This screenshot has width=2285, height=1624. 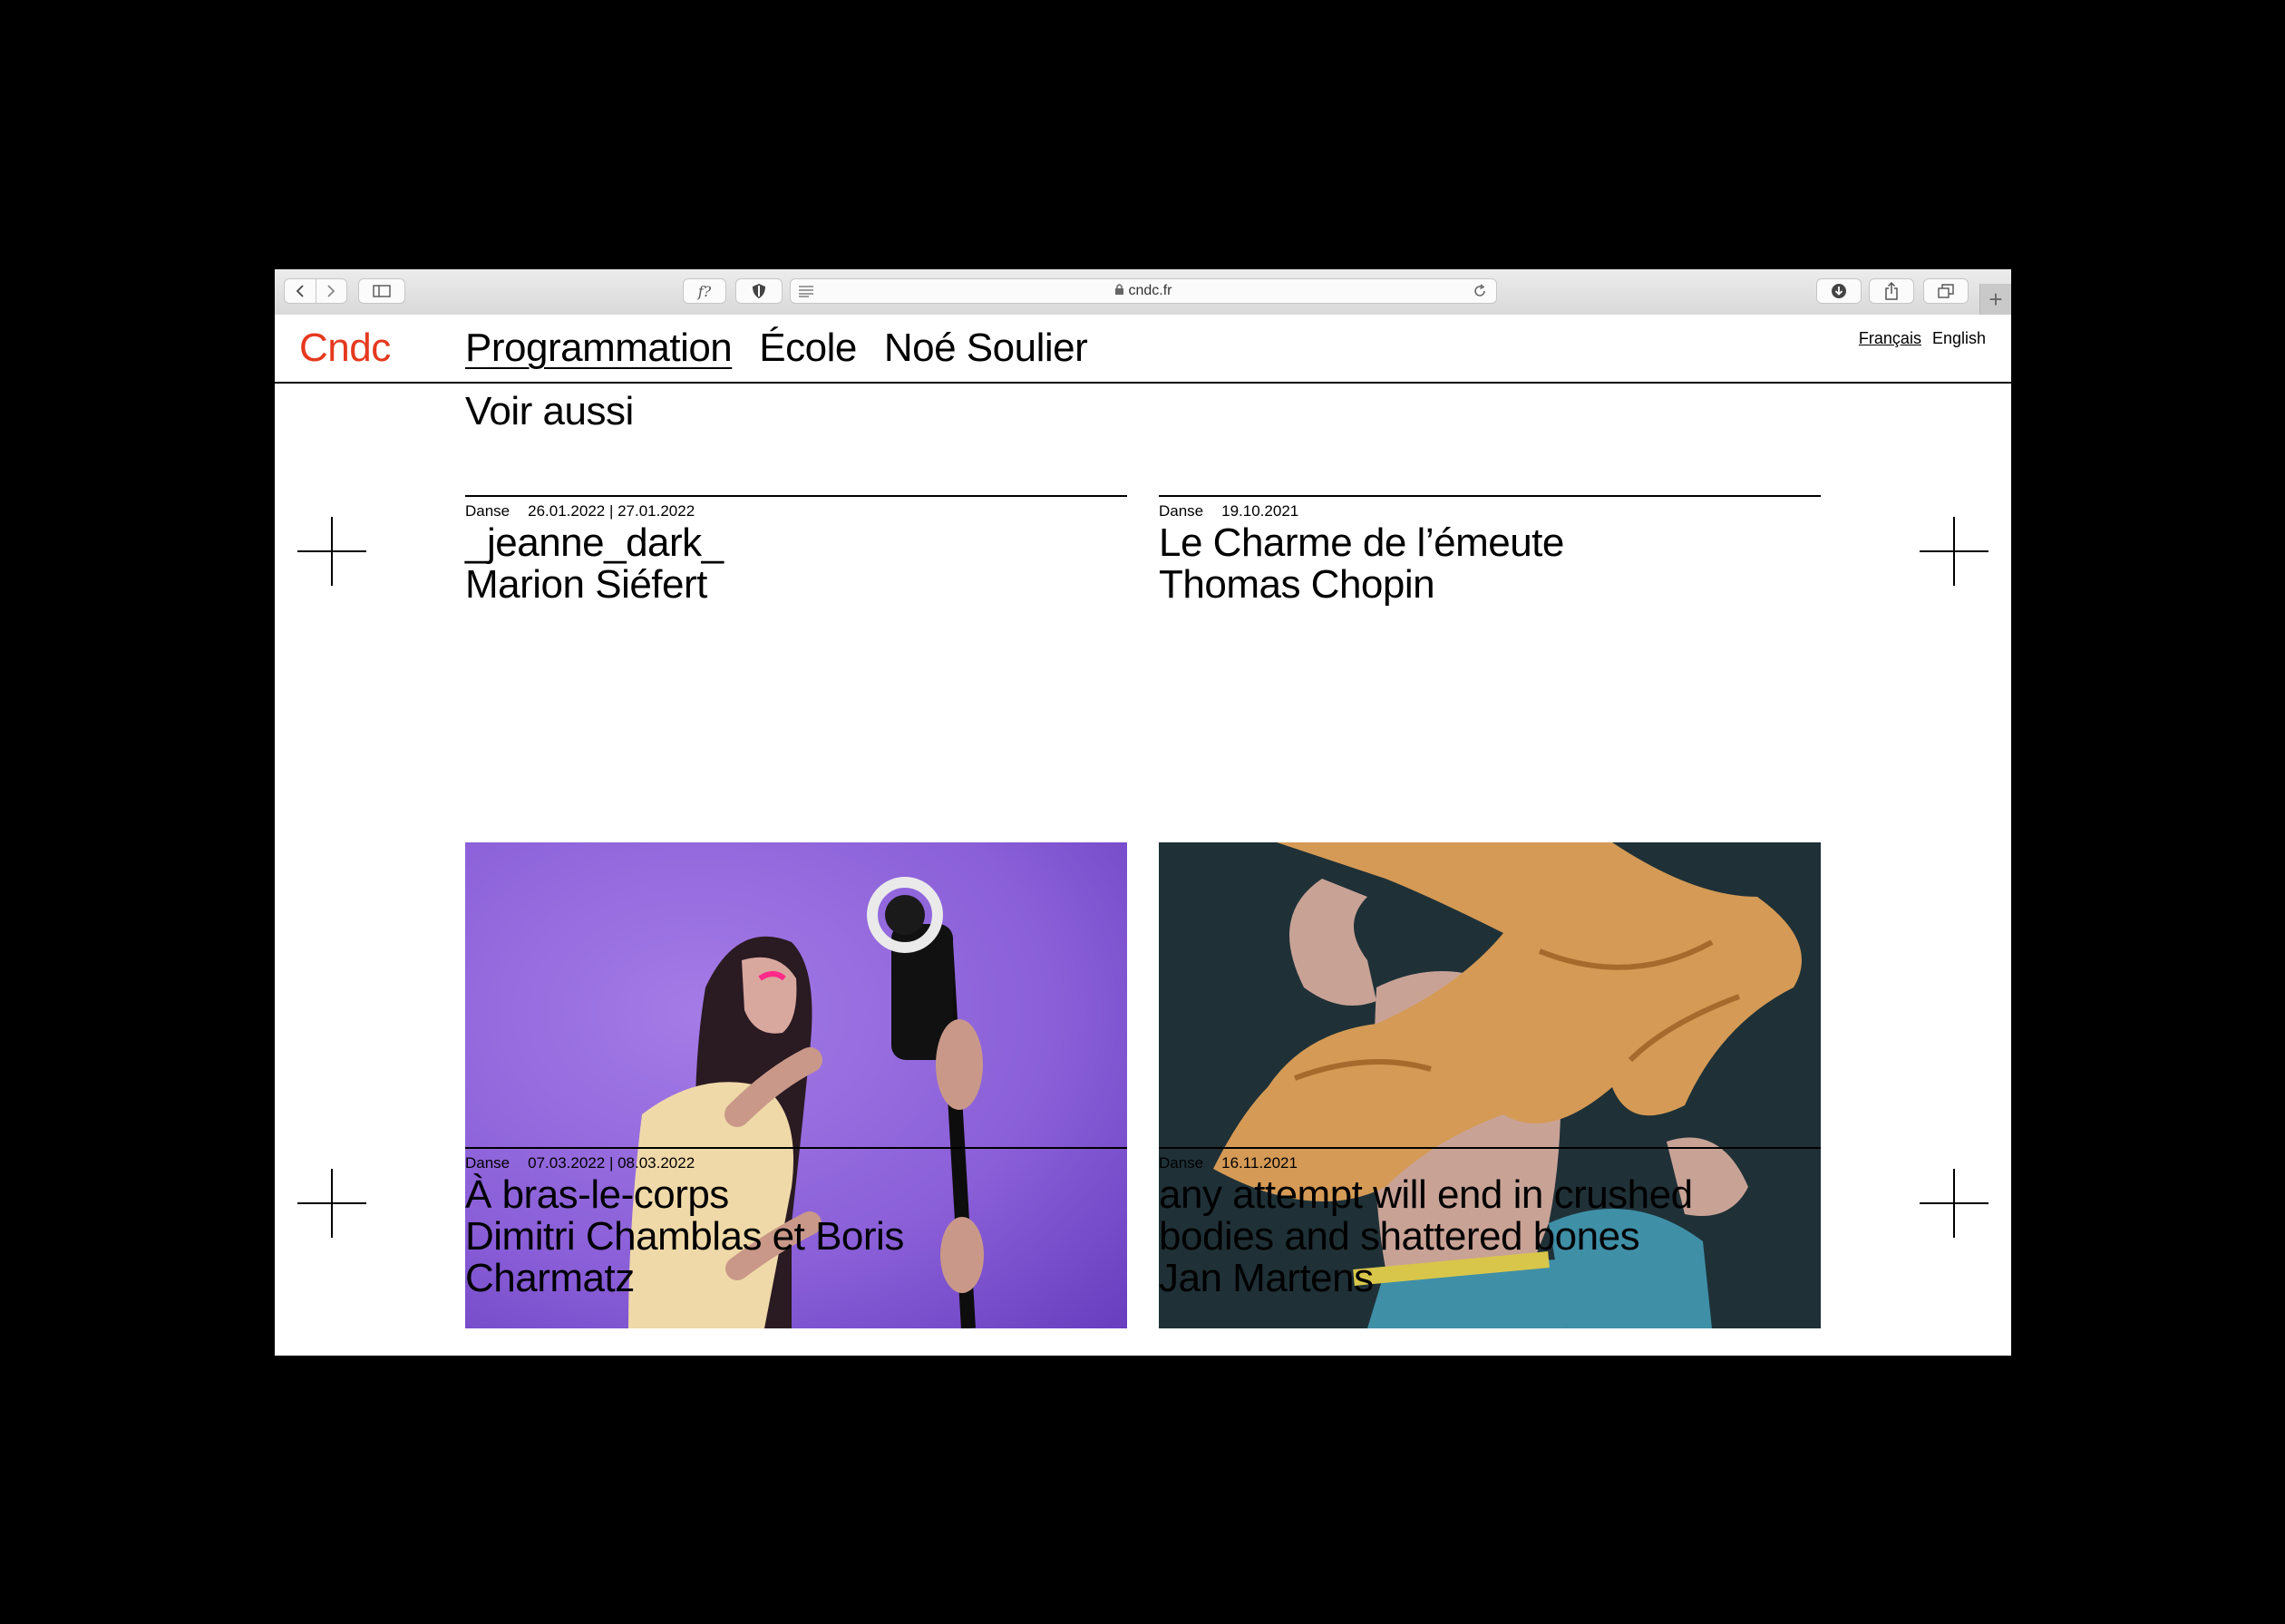 I want to click on language-switcher: Français English, so click(x=1922, y=338).